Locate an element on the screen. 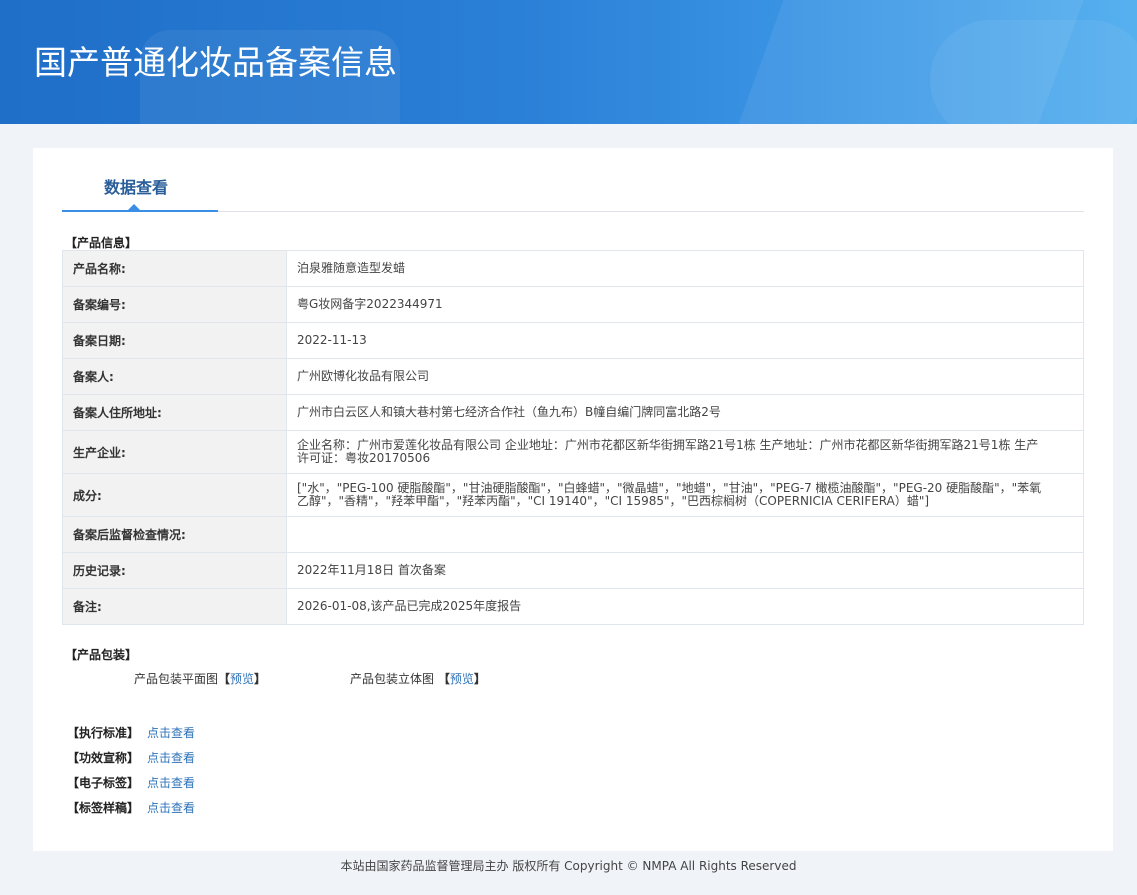  label-draft-item: 【标签样稿】 点击查看 is located at coordinates (131, 807).